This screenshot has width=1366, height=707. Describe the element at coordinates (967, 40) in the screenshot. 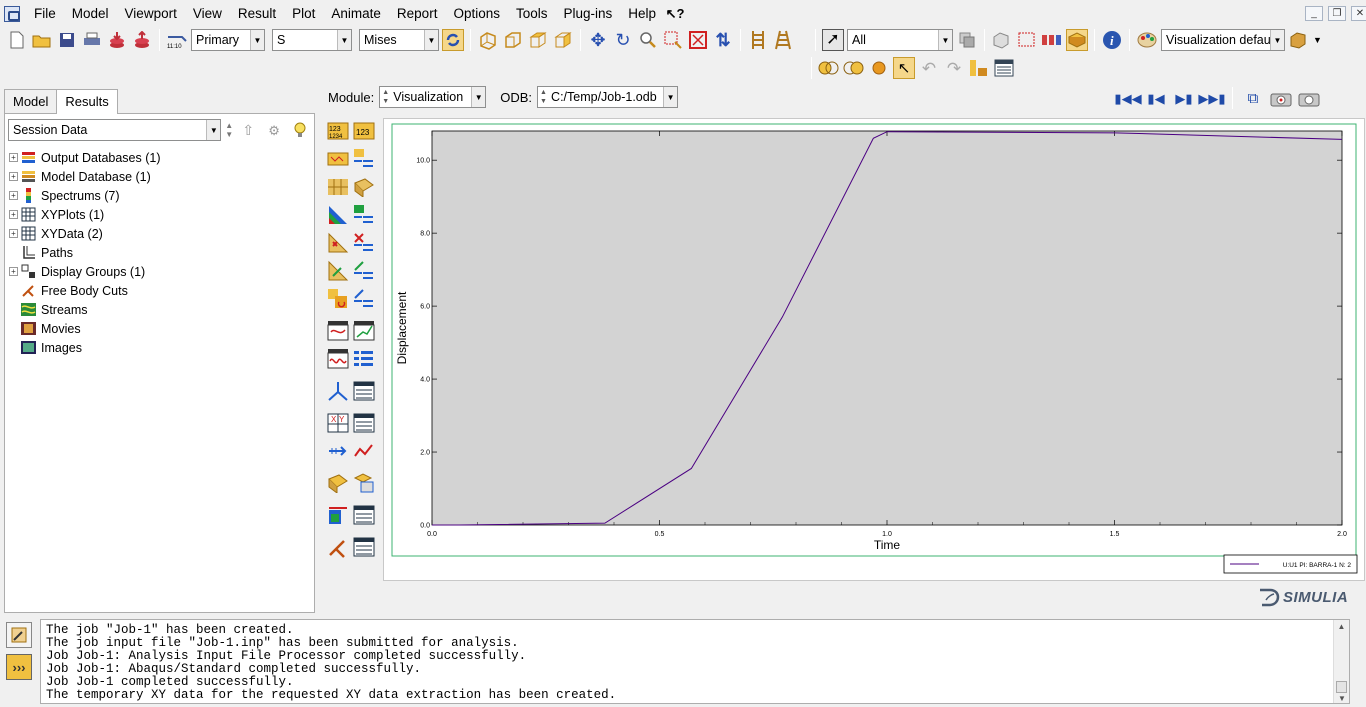

I see `selection-options-icon` at that location.